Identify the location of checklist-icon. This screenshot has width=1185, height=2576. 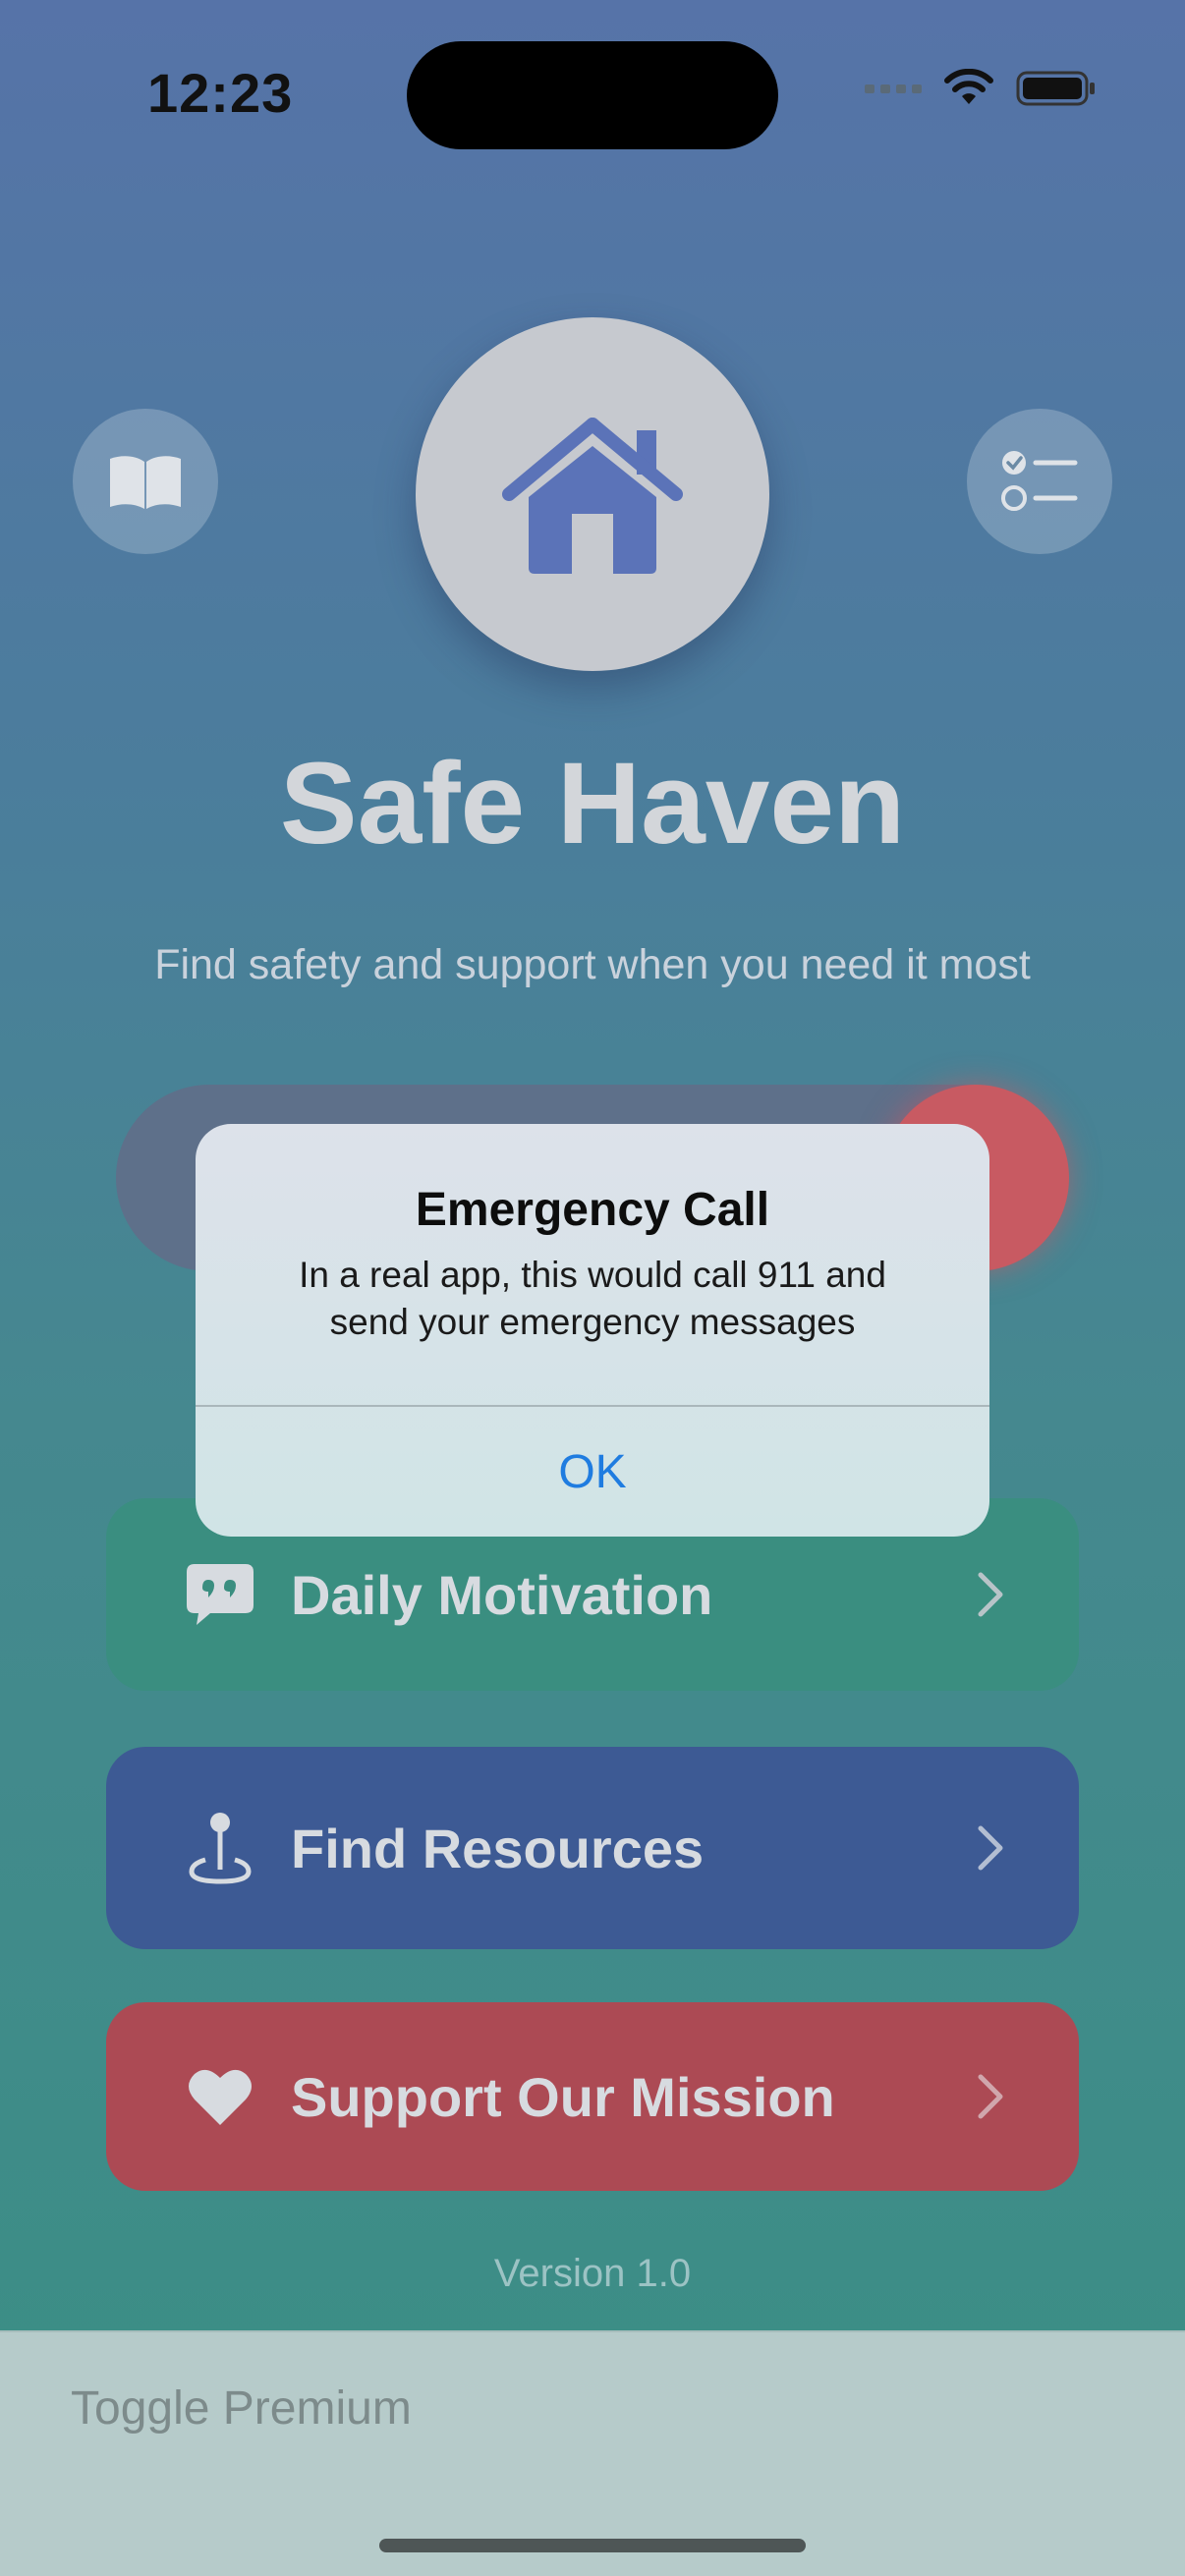
(1040, 481).